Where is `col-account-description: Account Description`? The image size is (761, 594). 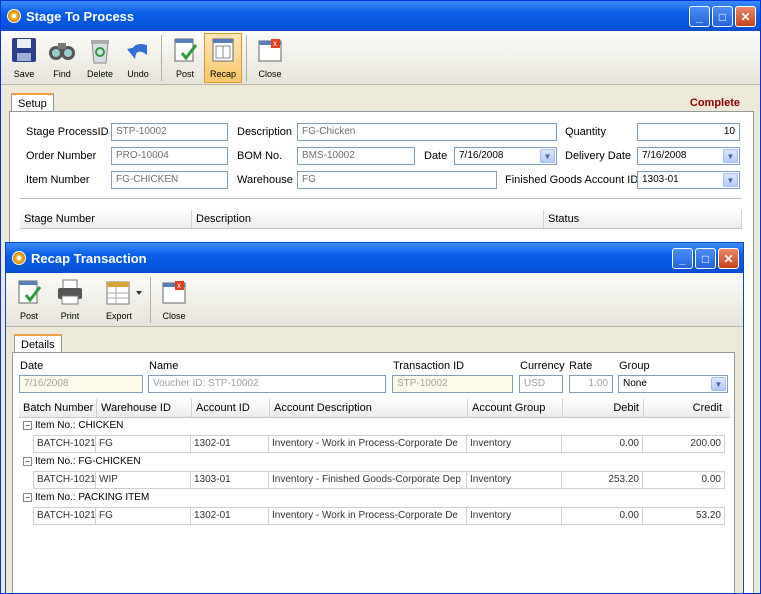
col-account-description: Account Description is located at coordinates (369, 408).